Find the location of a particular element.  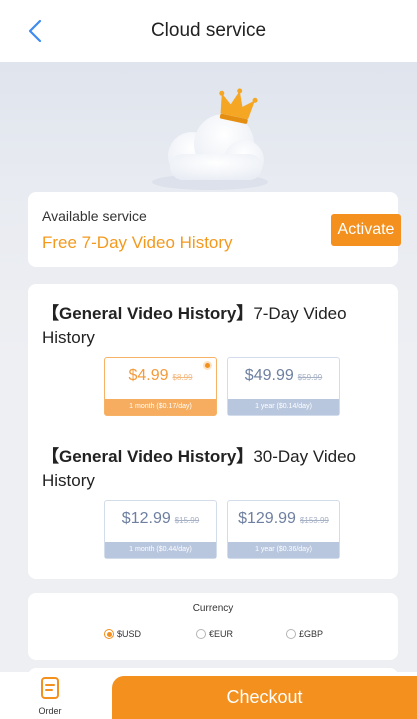

back-button is located at coordinates (35, 31).